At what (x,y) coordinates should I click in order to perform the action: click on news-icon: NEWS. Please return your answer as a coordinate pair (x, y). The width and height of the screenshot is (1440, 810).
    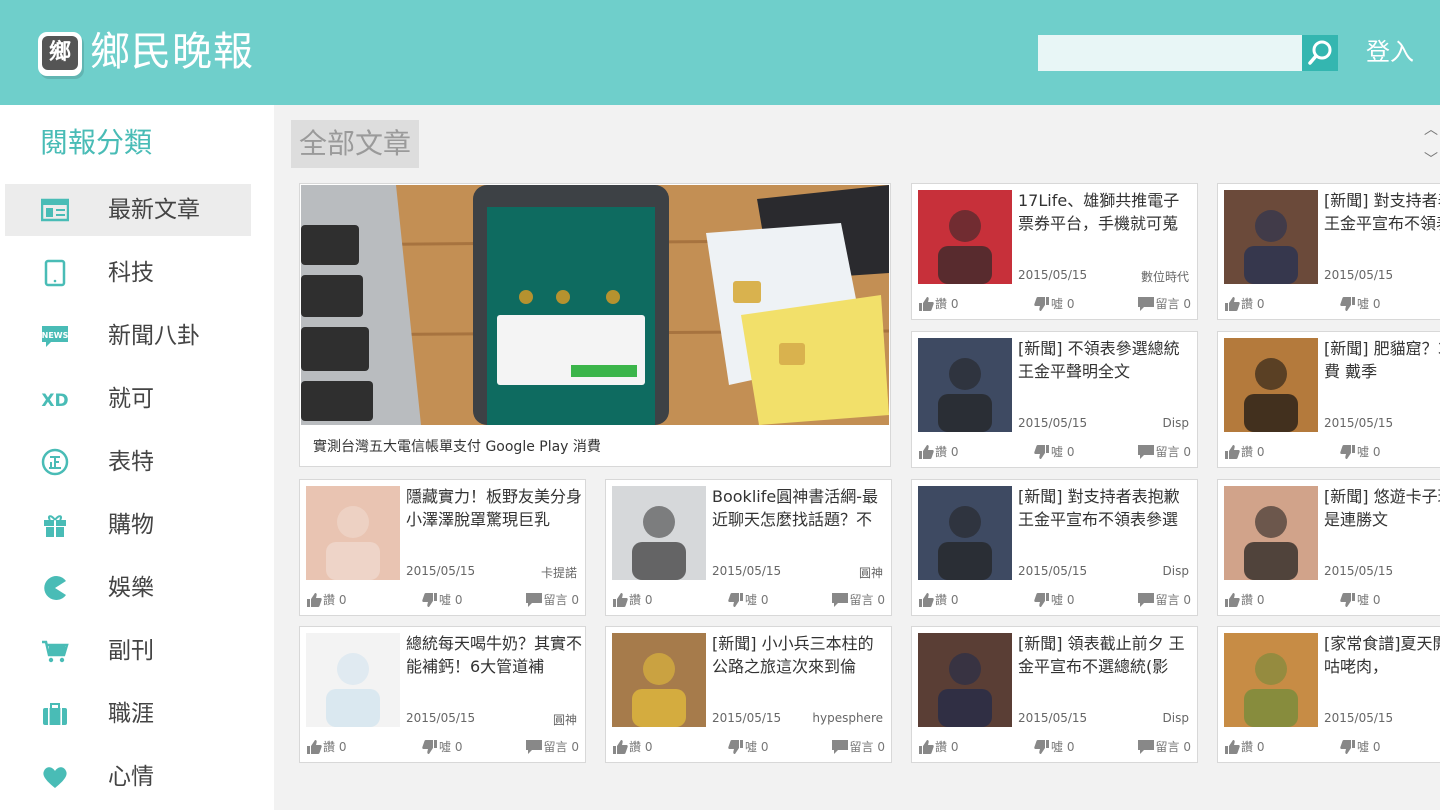
    Looking at the image, I should click on (55, 336).